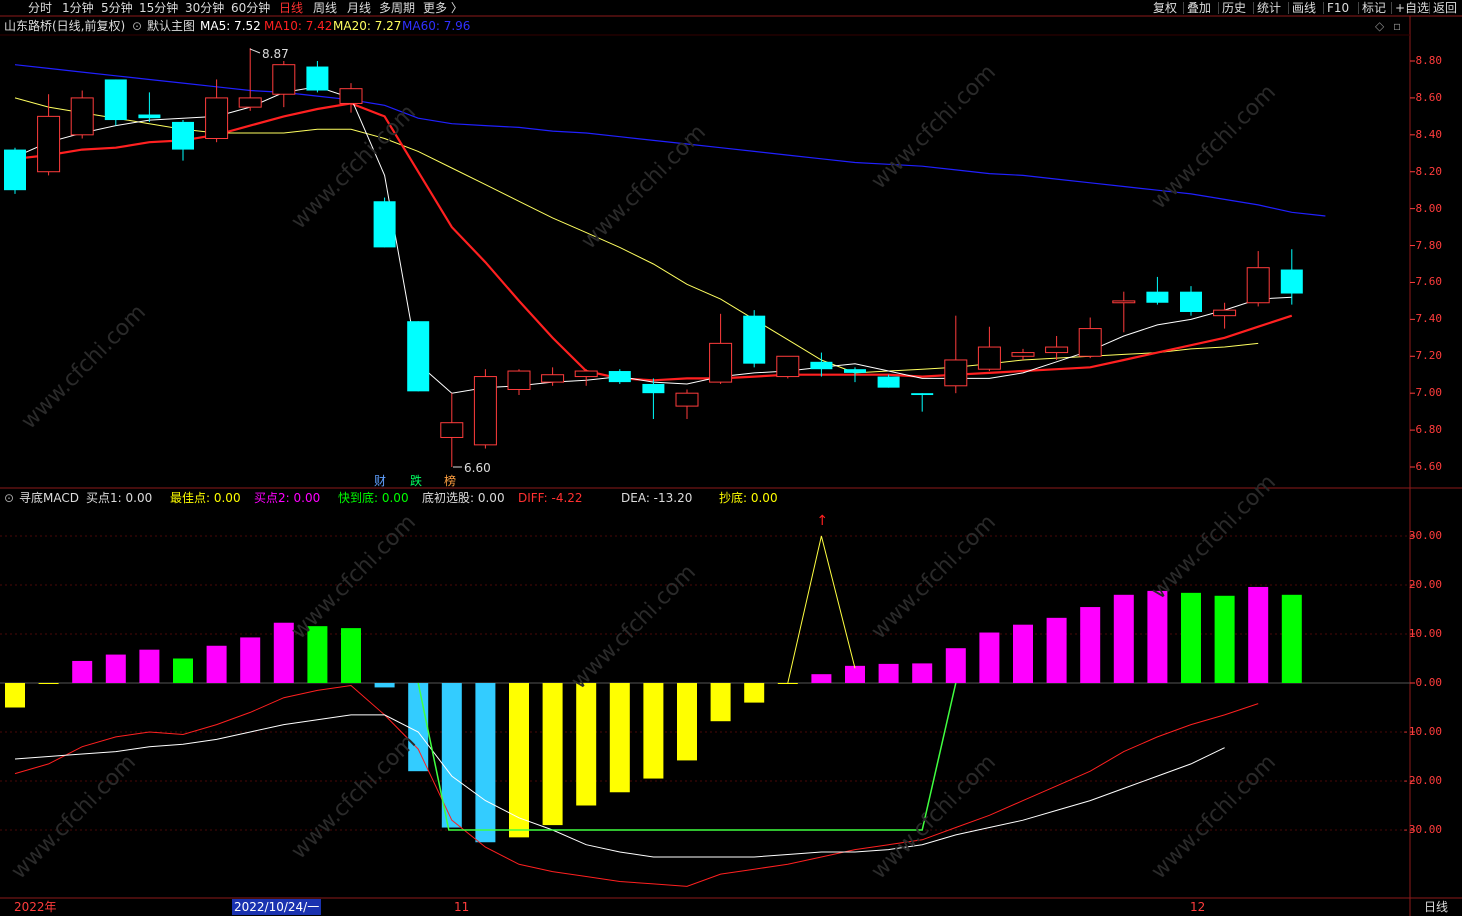 The height and width of the screenshot is (916, 1462). What do you see at coordinates (416, 481) in the screenshot?
I see `event-tag-drop: 跌` at bounding box center [416, 481].